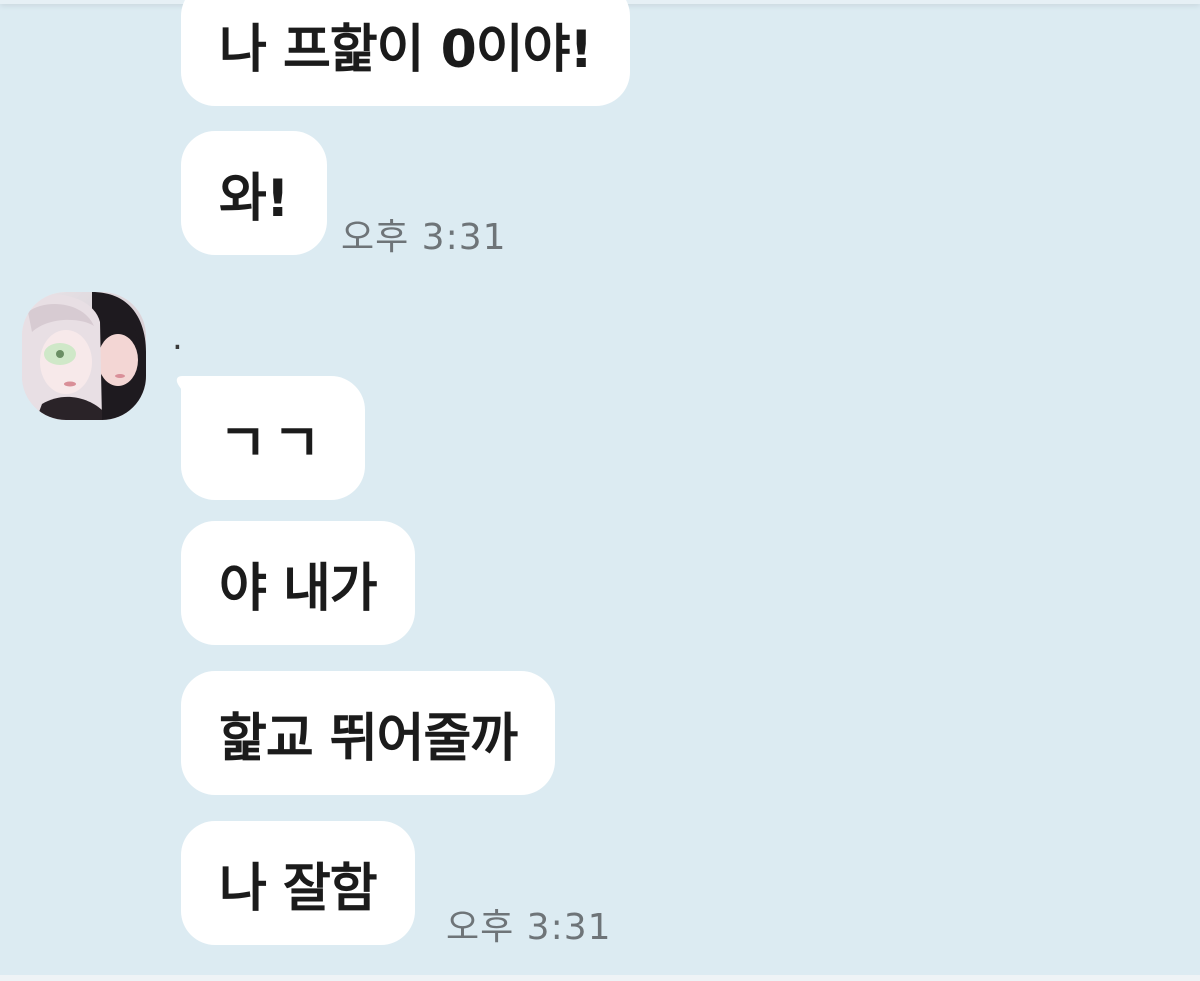 The height and width of the screenshot is (981, 1200). I want to click on message-bubble: 핥교 뛰어줄까, so click(368, 733).